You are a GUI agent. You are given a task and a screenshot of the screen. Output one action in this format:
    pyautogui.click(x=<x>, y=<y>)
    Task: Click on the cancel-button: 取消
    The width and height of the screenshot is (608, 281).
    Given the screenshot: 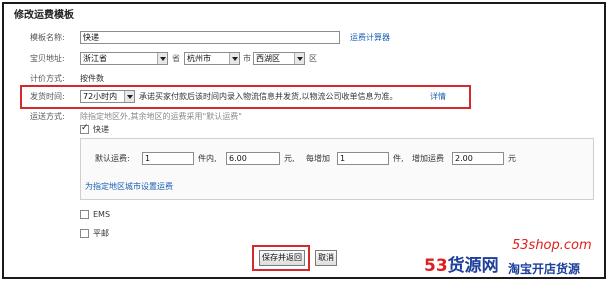 What is the action you would take?
    pyautogui.click(x=326, y=258)
    